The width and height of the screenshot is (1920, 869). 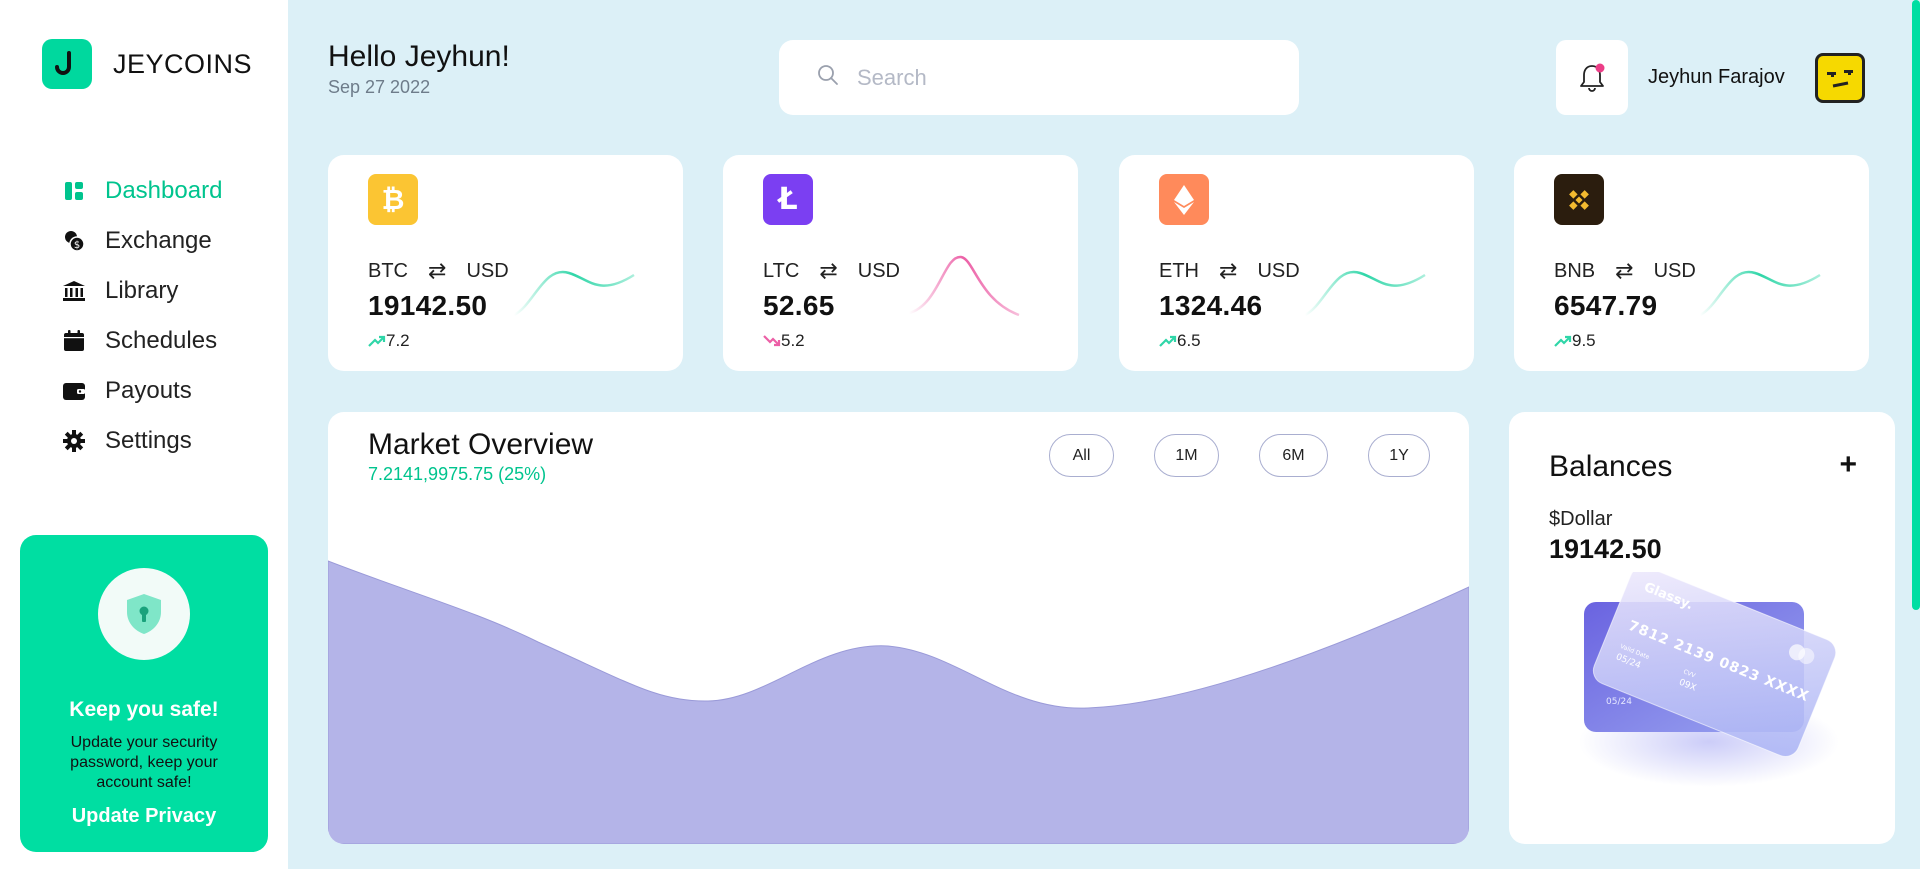 I want to click on nav-item-payouts: Payouts, so click(x=141, y=391).